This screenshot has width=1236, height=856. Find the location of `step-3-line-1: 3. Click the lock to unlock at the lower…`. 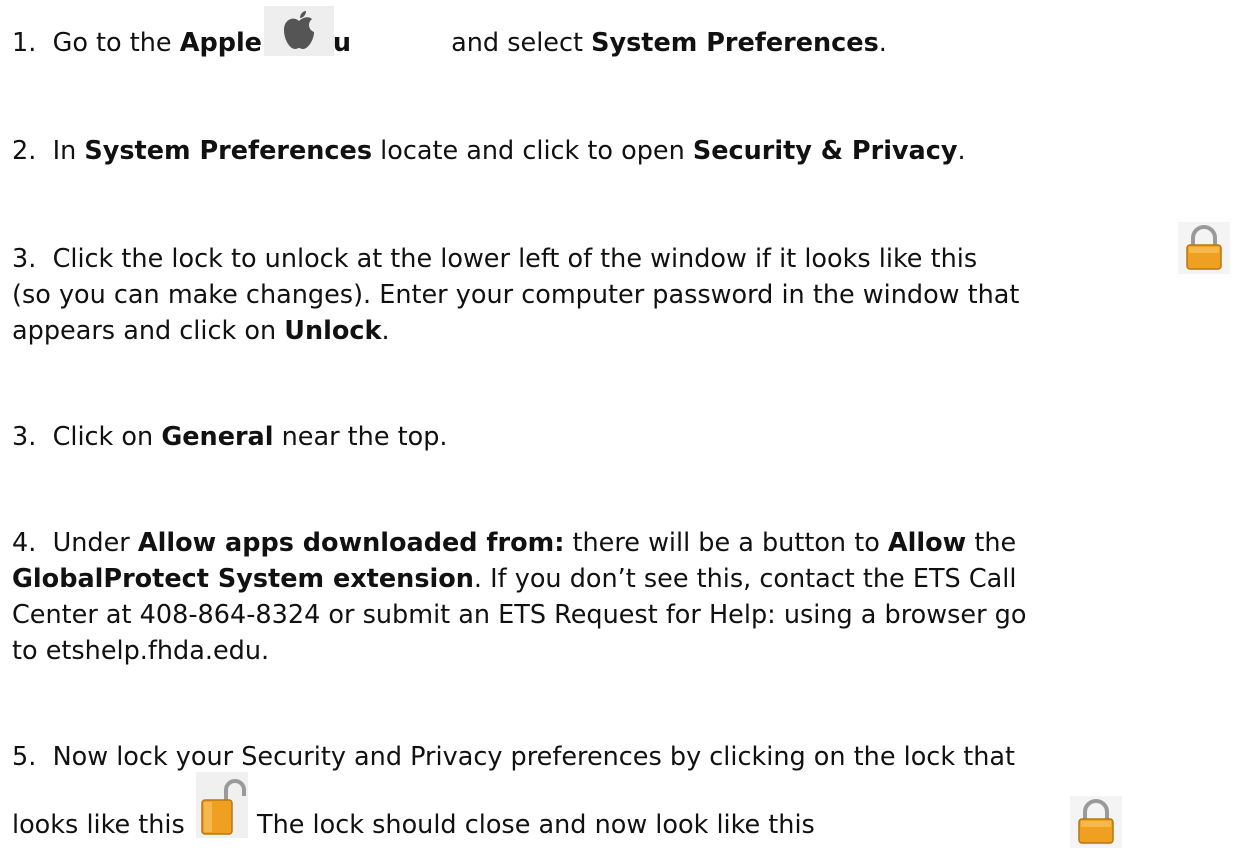

step-3-line-1: 3. Click the lock to unlock at the lower… is located at coordinates (495, 259).